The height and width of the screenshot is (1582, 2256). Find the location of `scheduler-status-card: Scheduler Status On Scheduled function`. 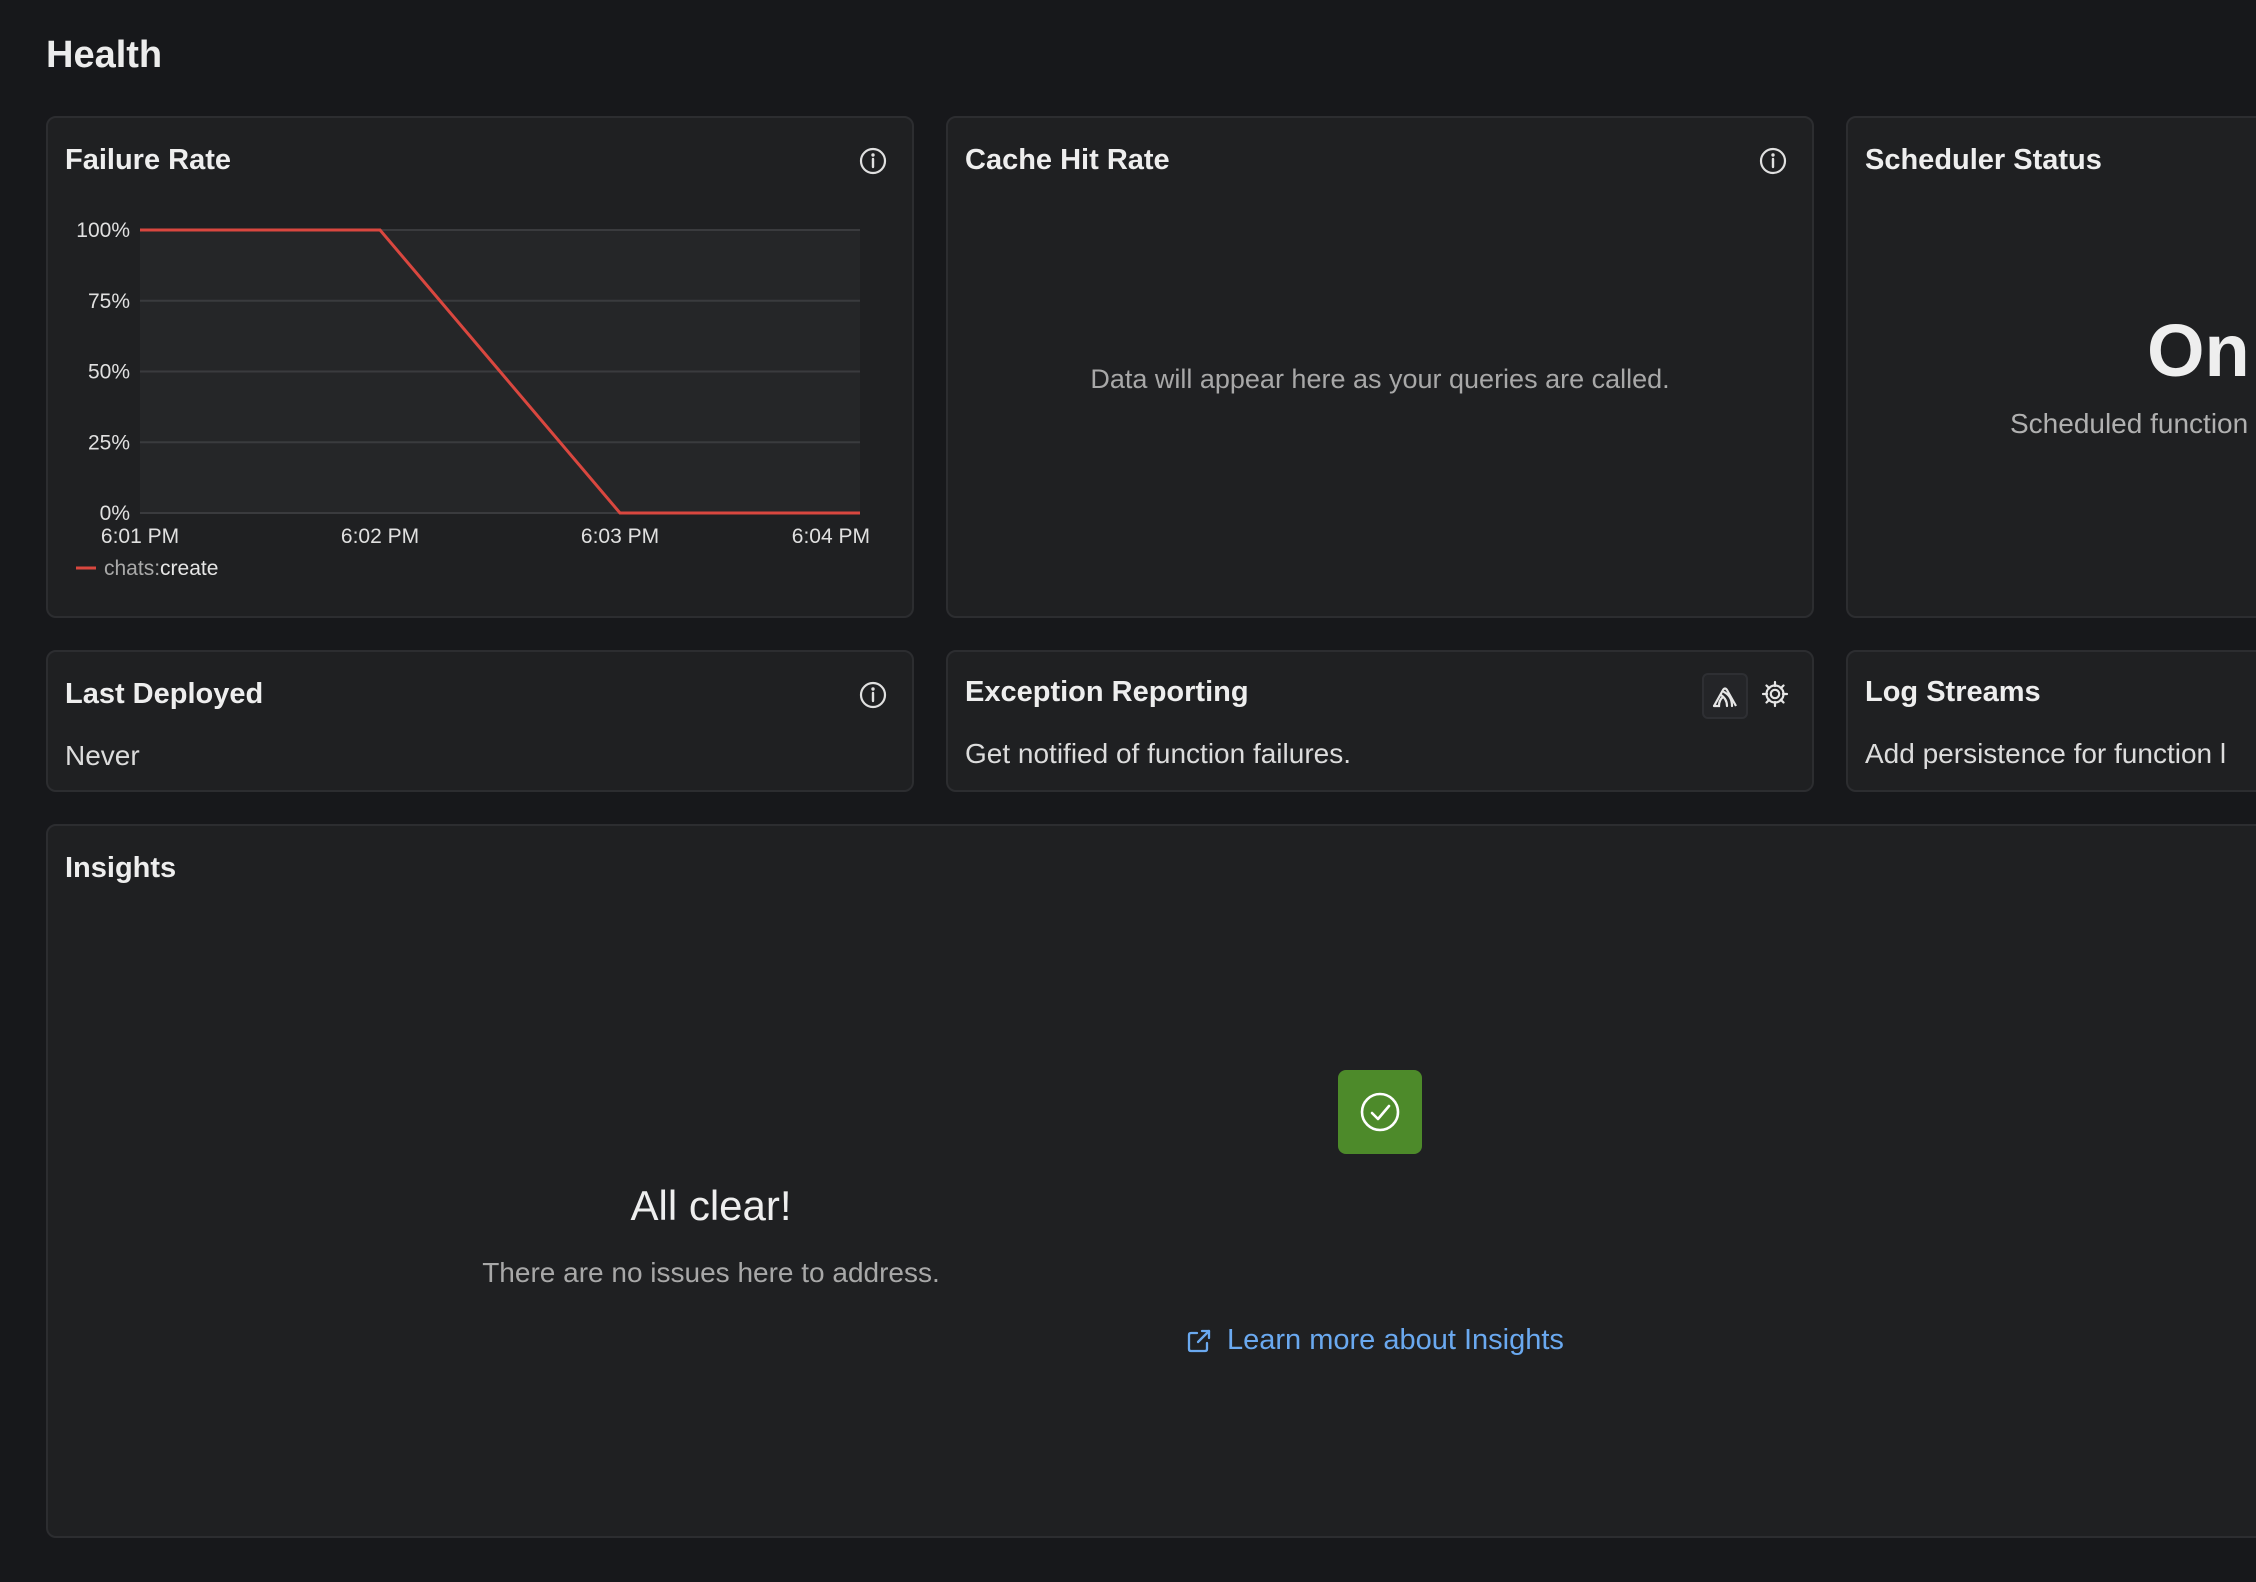

scheduler-status-card: Scheduler Status On Scheduled function is located at coordinates (2051, 367).